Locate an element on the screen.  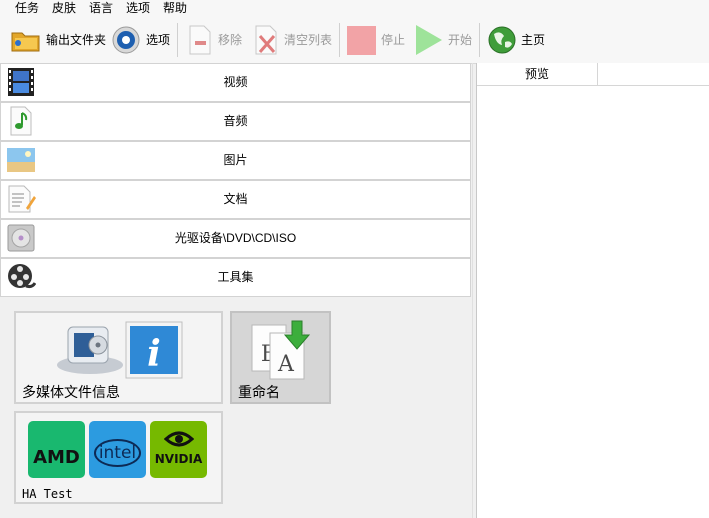
clear-list-button: 清空列表 is located at coordinates (292, 40).